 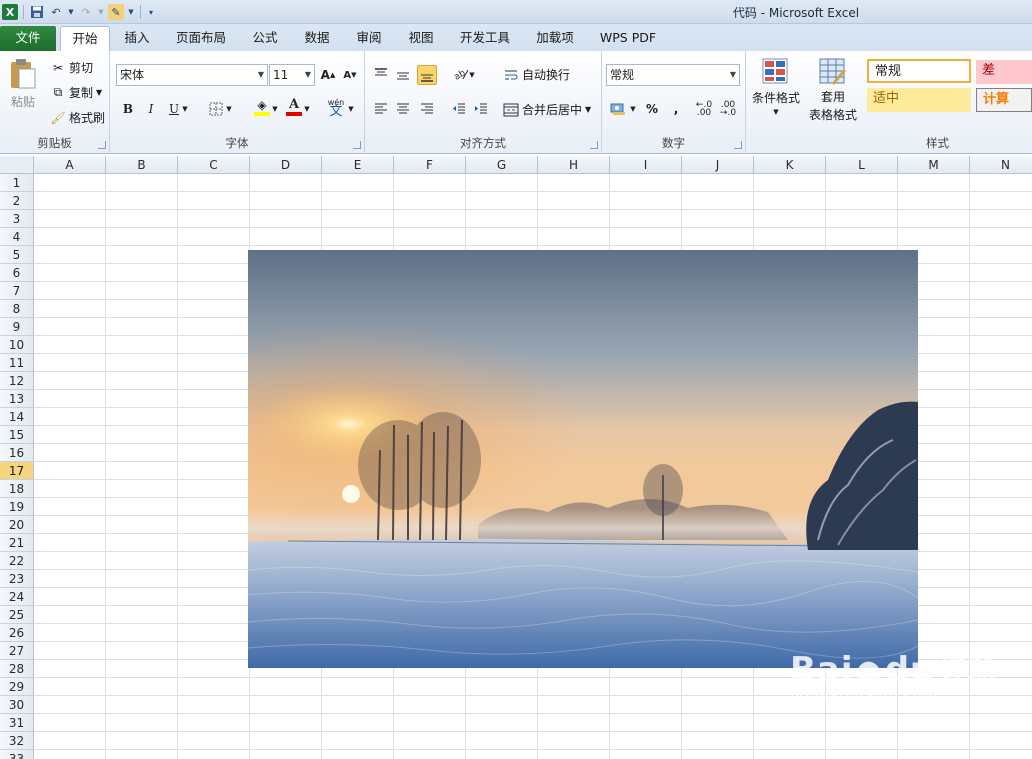 What do you see at coordinates (718, 165) in the screenshot?
I see `column-header-j: J` at bounding box center [718, 165].